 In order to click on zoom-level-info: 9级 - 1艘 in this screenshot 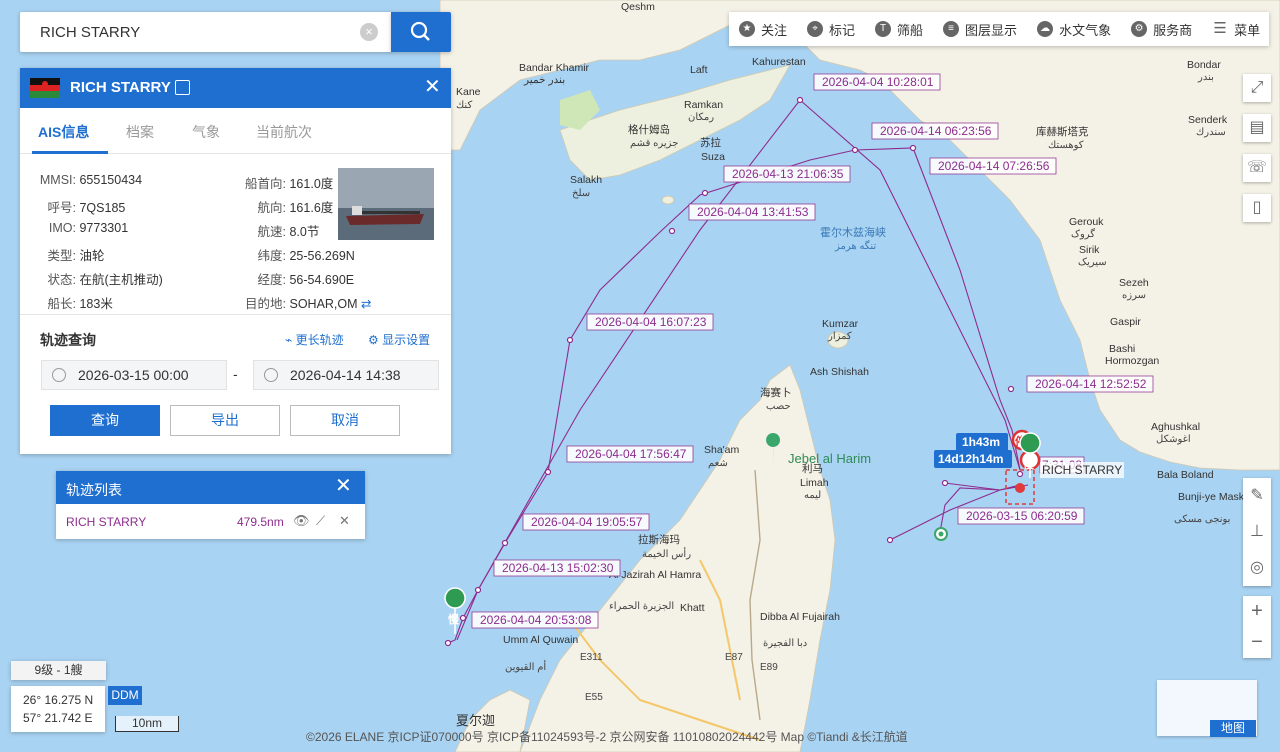, I will do `click(58, 670)`.